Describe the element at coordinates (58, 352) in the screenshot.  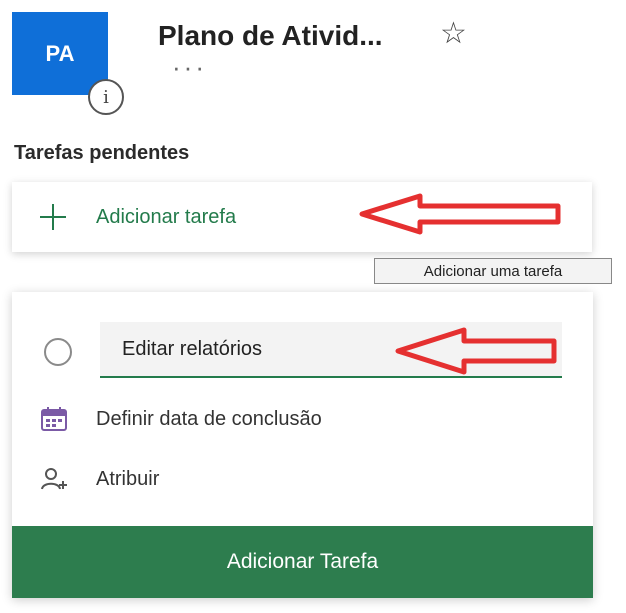
I see `task-complete-radio` at that location.